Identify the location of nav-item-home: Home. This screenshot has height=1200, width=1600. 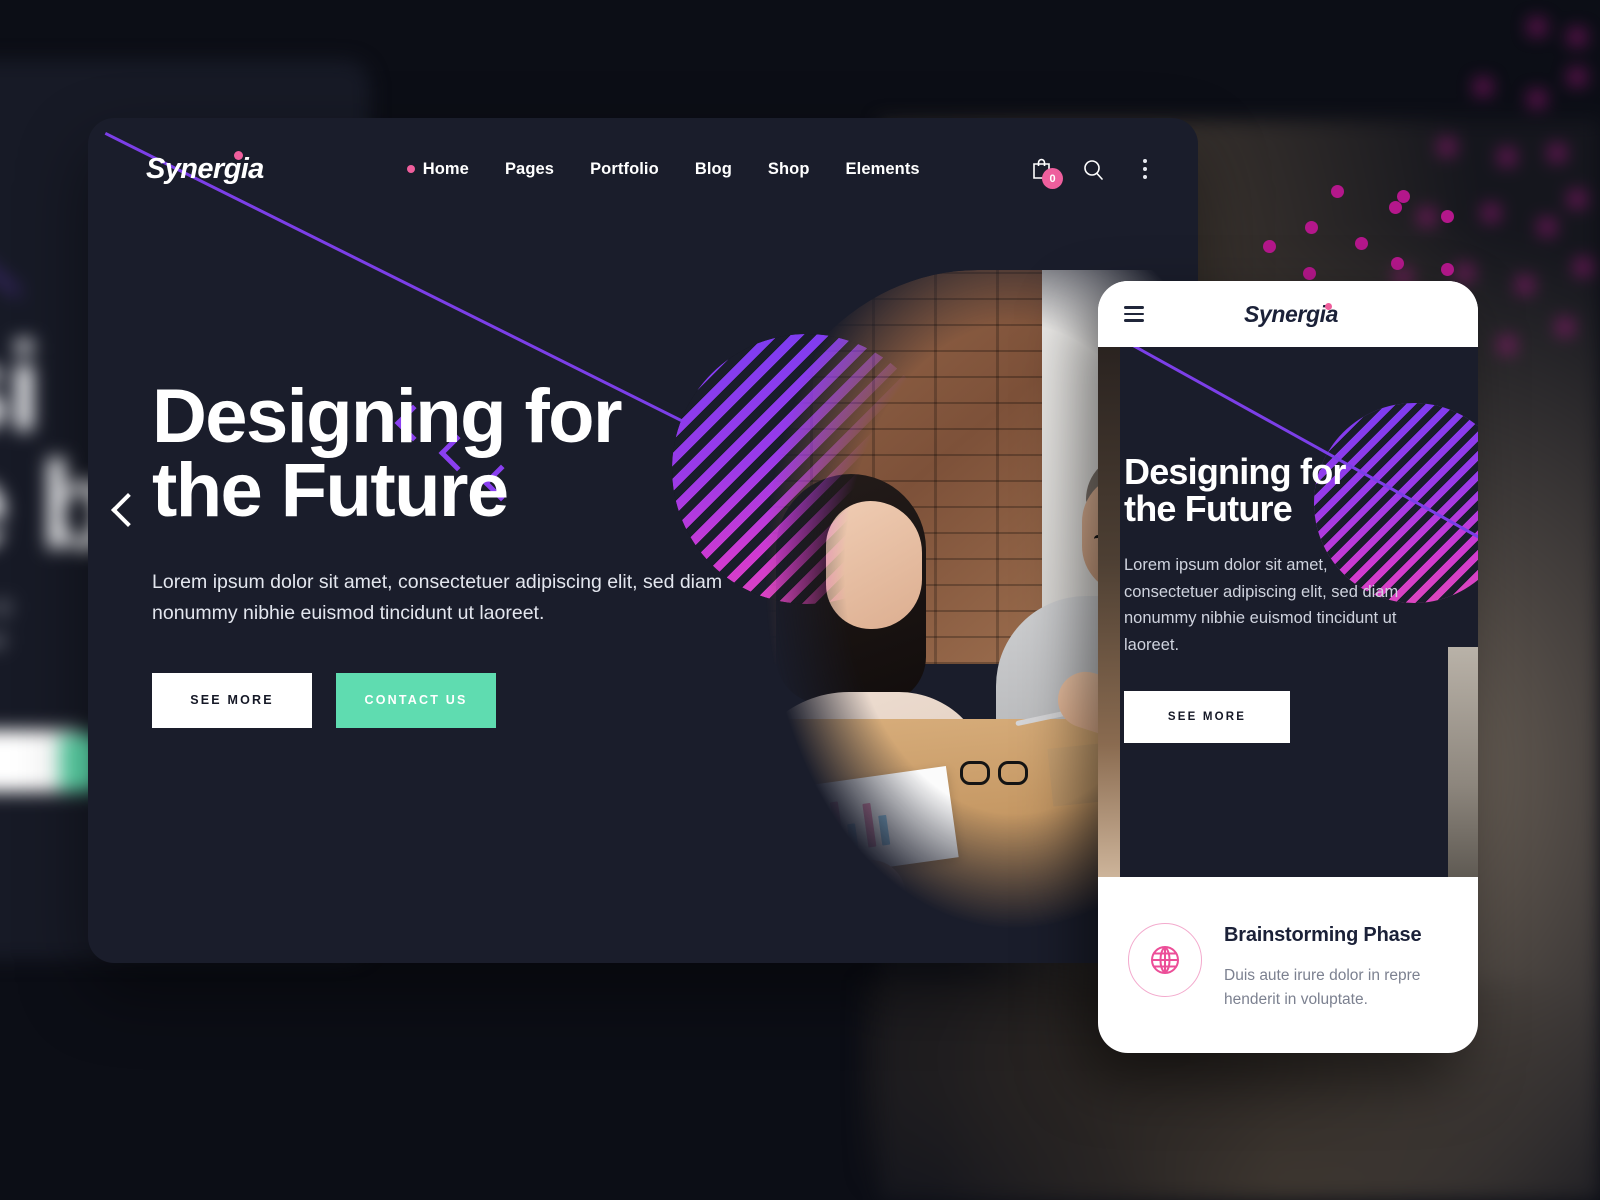
(438, 169).